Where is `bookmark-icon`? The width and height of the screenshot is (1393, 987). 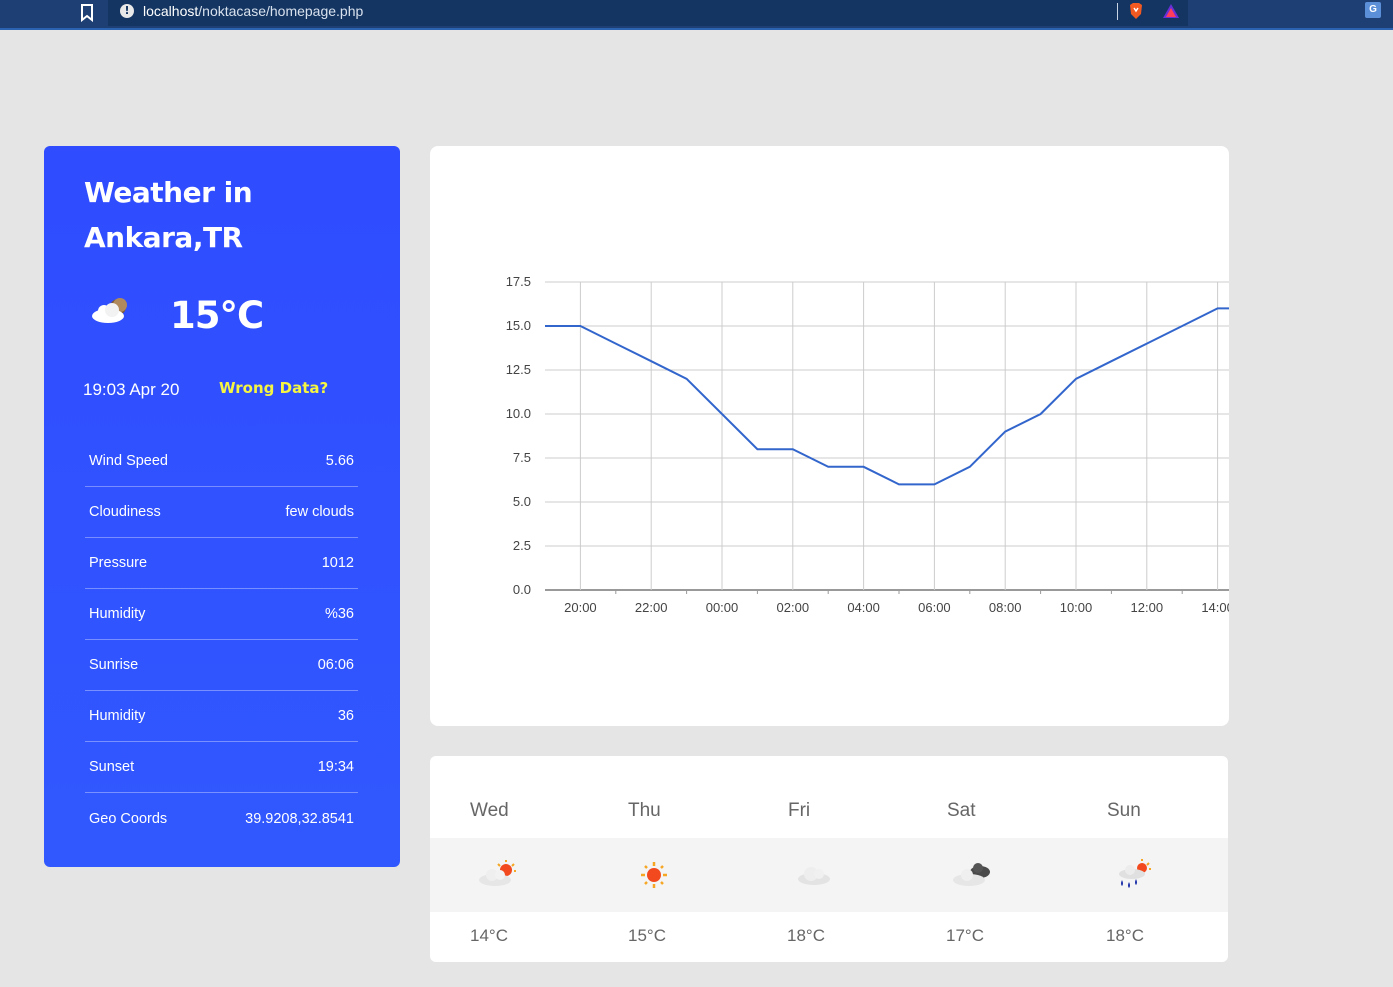
bookmark-icon is located at coordinates (87, 13).